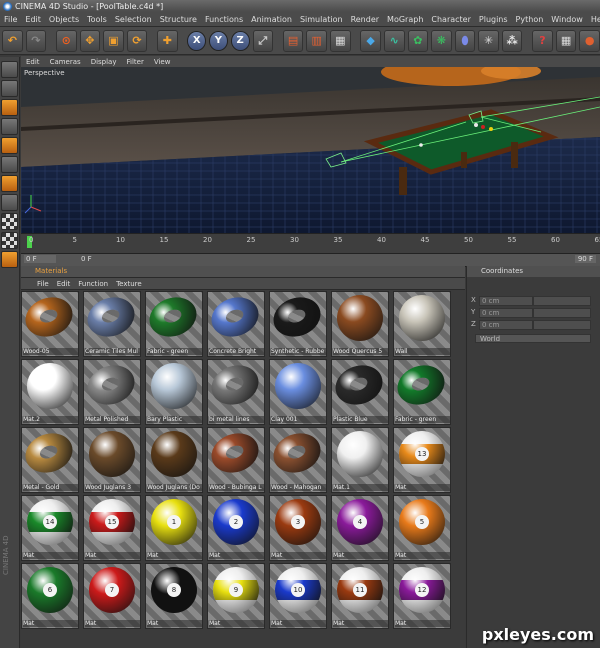  I want to click on coordinate-system-icon: ⤢, so click(263, 40).